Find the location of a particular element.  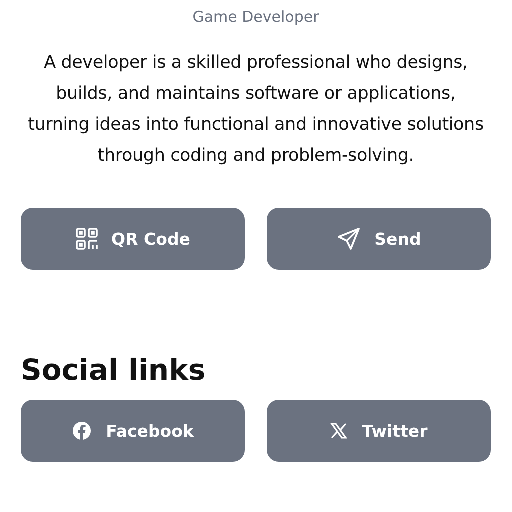

job-title: Game Developer is located at coordinates (256, 17).